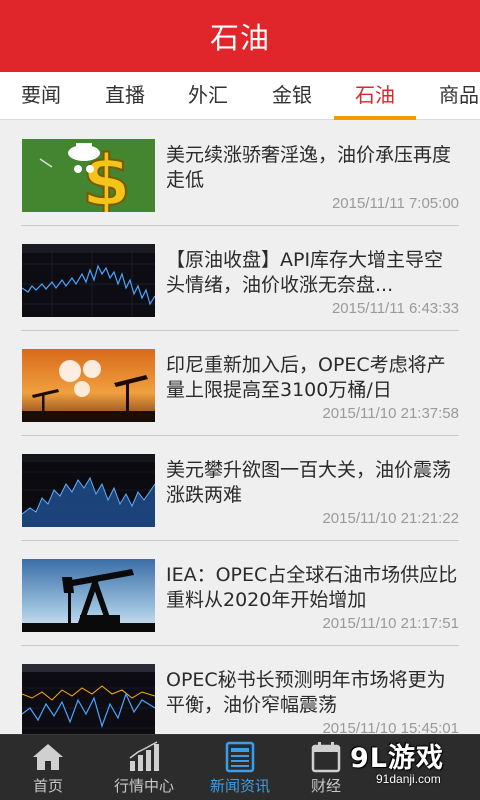  I want to click on calendar-icon, so click(326, 757).